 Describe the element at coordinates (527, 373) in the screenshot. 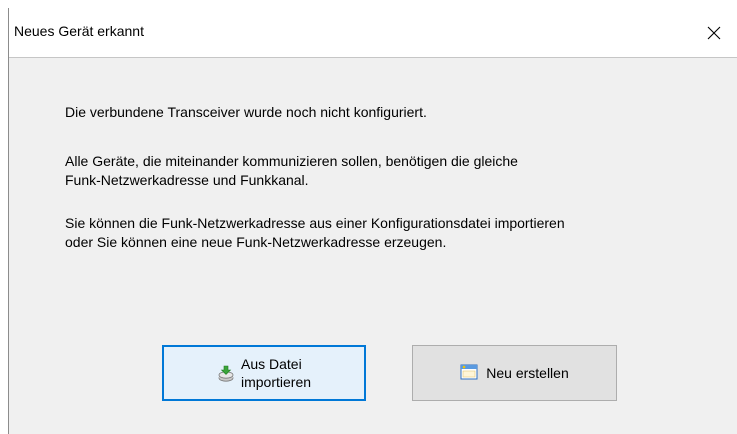

I see `new-button-label: Neu erstellen` at that location.